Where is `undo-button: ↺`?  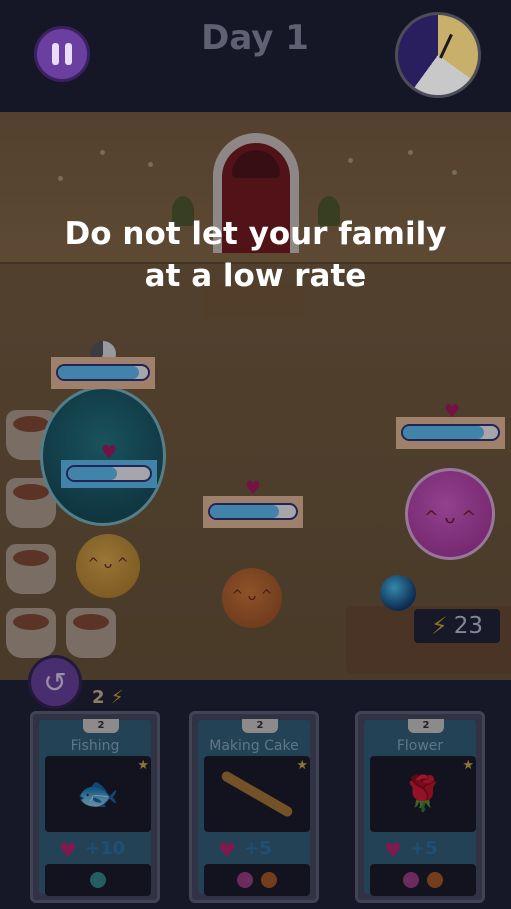 undo-button: ↺ is located at coordinates (55, 682).